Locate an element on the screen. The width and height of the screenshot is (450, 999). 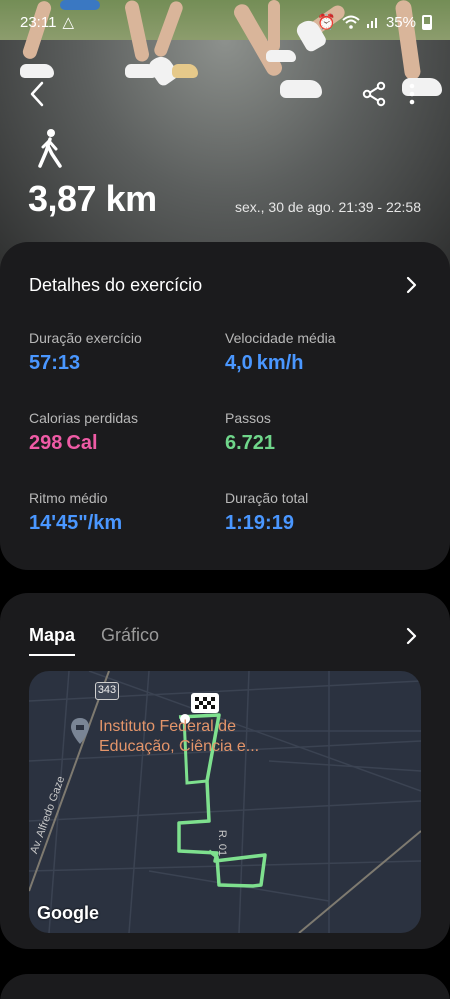
more-vert-icon is located at coordinates (412, 94).